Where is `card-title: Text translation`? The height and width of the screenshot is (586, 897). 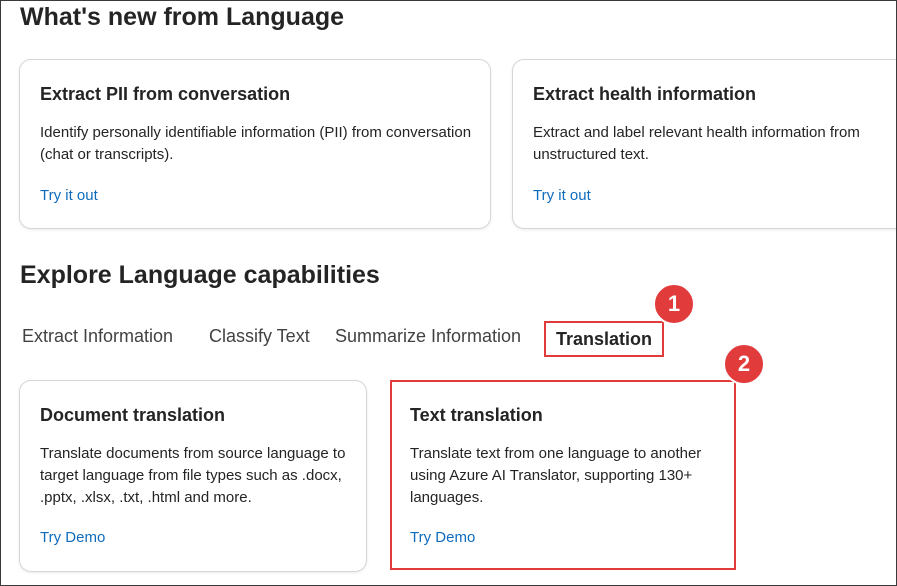 card-title: Text translation is located at coordinates (476, 415).